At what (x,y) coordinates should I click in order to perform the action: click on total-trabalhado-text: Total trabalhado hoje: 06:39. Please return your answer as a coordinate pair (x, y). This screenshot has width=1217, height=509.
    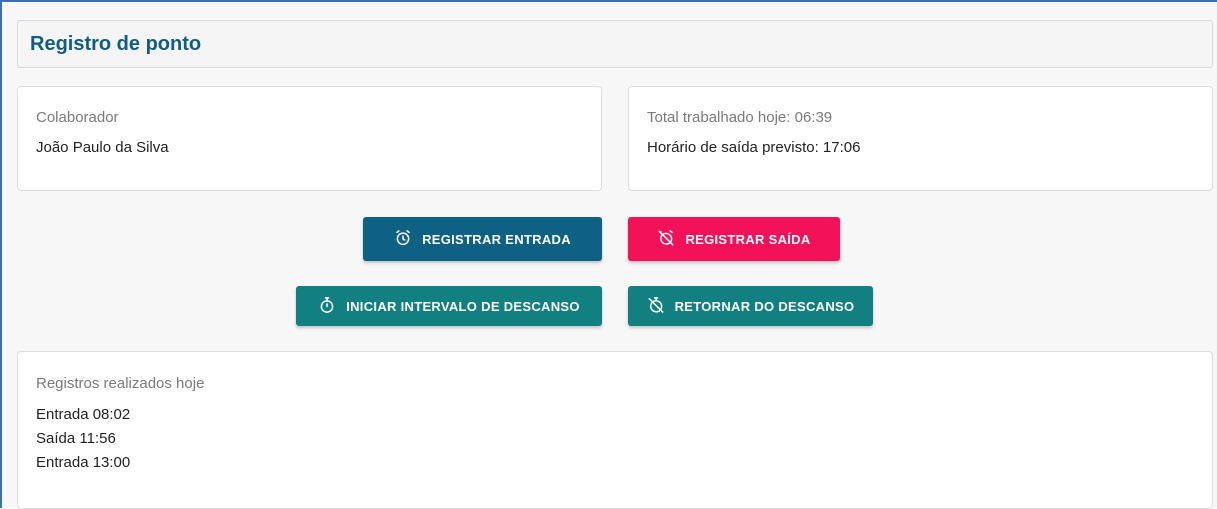
    Looking at the image, I should click on (740, 117).